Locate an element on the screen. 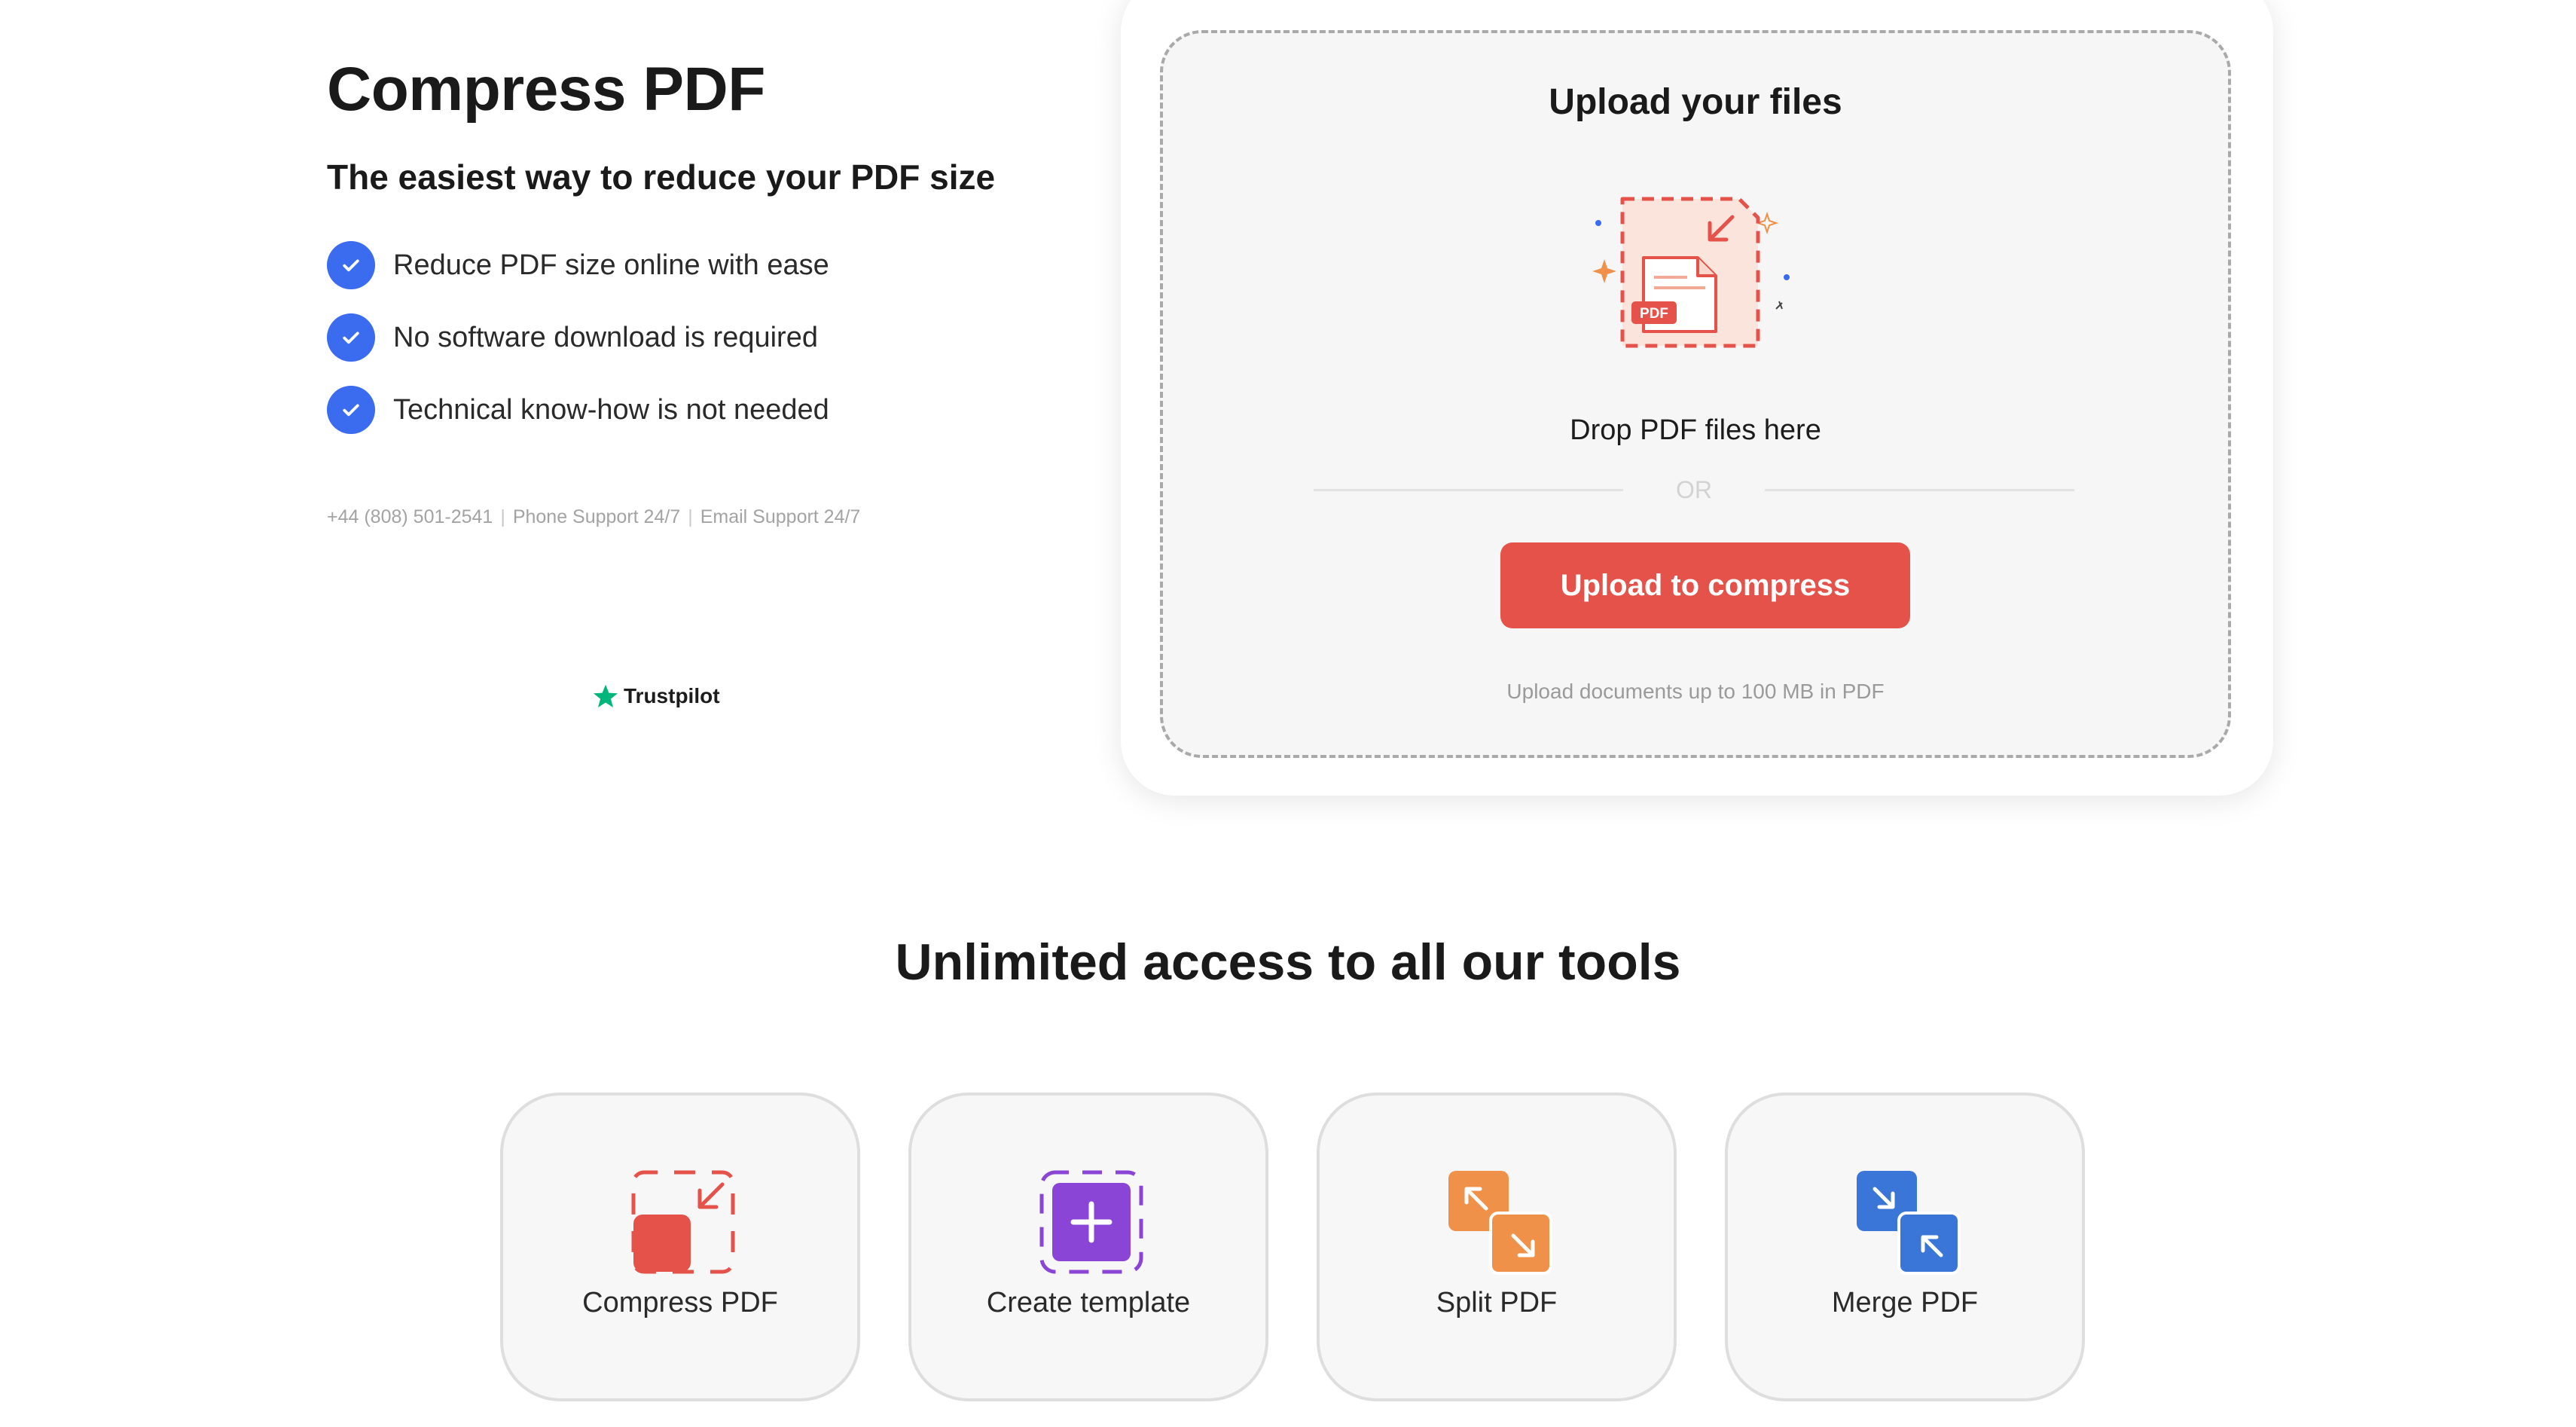 The width and height of the screenshot is (2576, 1427). drop-files-text: Drop PDF files here is located at coordinates (1696, 430).